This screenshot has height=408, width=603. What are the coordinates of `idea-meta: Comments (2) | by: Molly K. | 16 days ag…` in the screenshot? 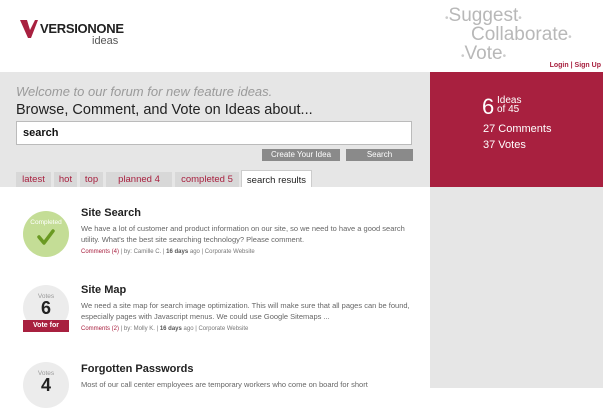 It's located at (165, 329).